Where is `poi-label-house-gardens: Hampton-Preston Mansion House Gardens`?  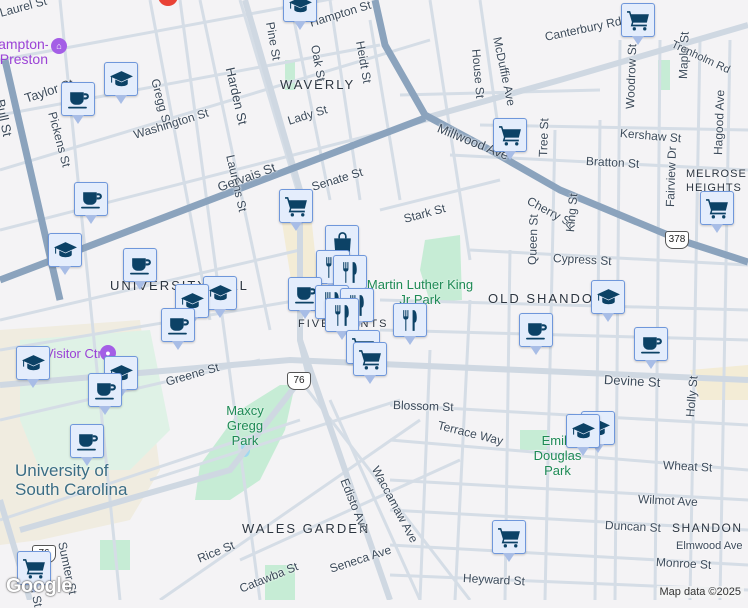 poi-label-house-gardens: Hampton-Preston Mansion House Gardens is located at coordinates (24, 52).